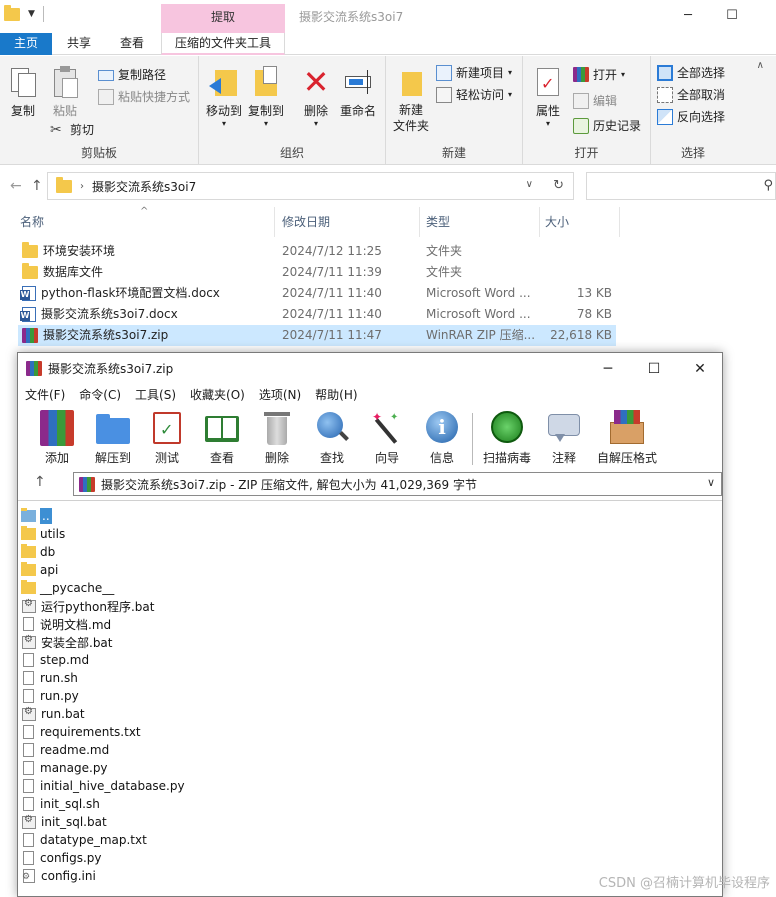 Image resolution: width=776 pixels, height=897 pixels. I want to click on rename-button: 重命名, so click(358, 92).